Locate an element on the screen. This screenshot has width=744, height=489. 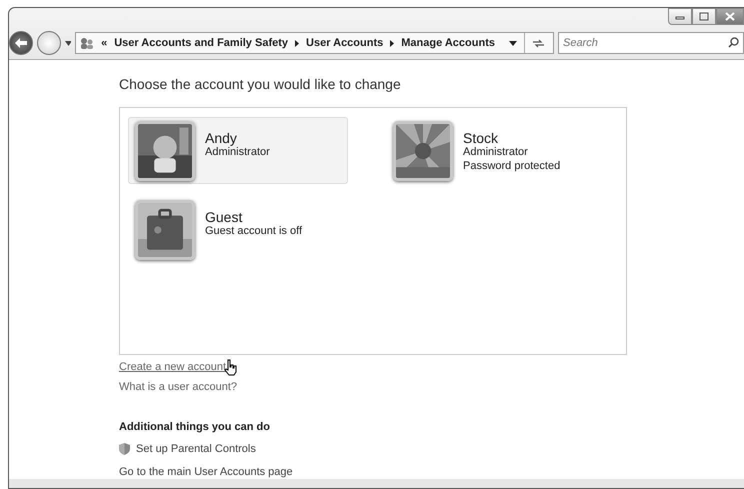
address-bar: « User Accounts and Family Safety User Accounts Manage Accounts is located at coordinates (314, 43).